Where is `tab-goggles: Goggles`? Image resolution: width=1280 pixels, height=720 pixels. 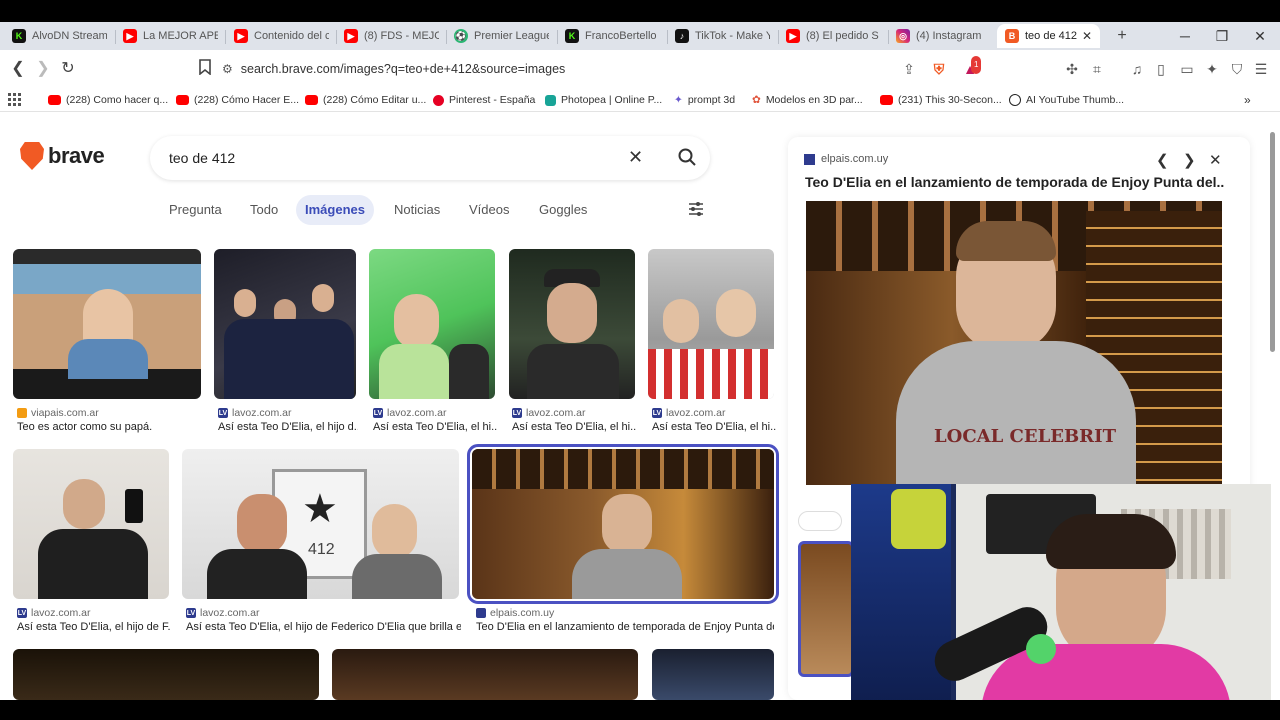
tab-goggles: Goggles is located at coordinates (563, 210).